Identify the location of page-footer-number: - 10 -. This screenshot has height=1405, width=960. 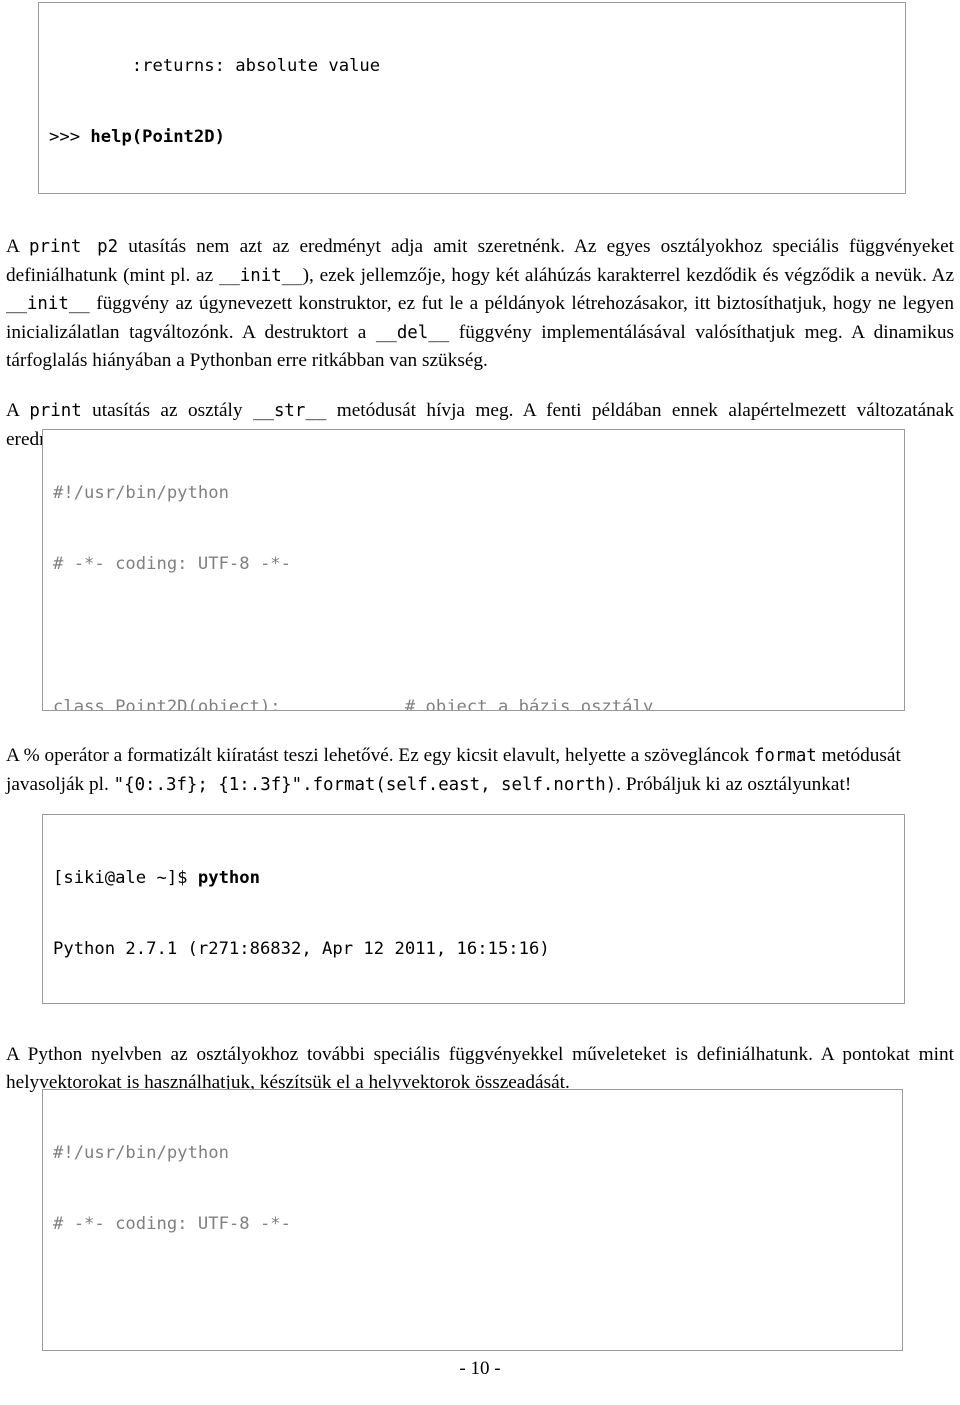
(480, 1368).